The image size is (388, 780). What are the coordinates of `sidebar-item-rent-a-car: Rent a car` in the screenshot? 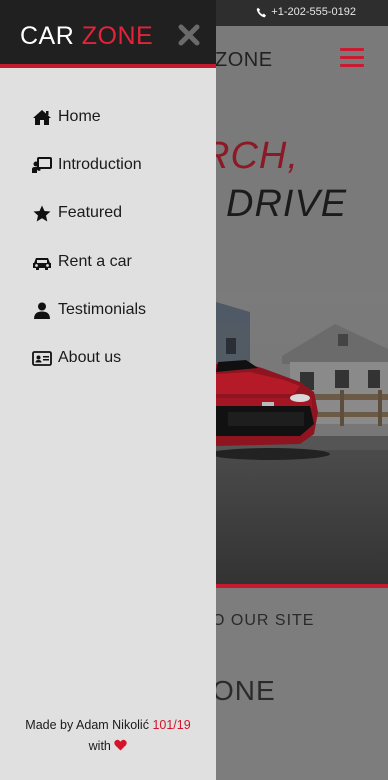 It's located at (82, 262).